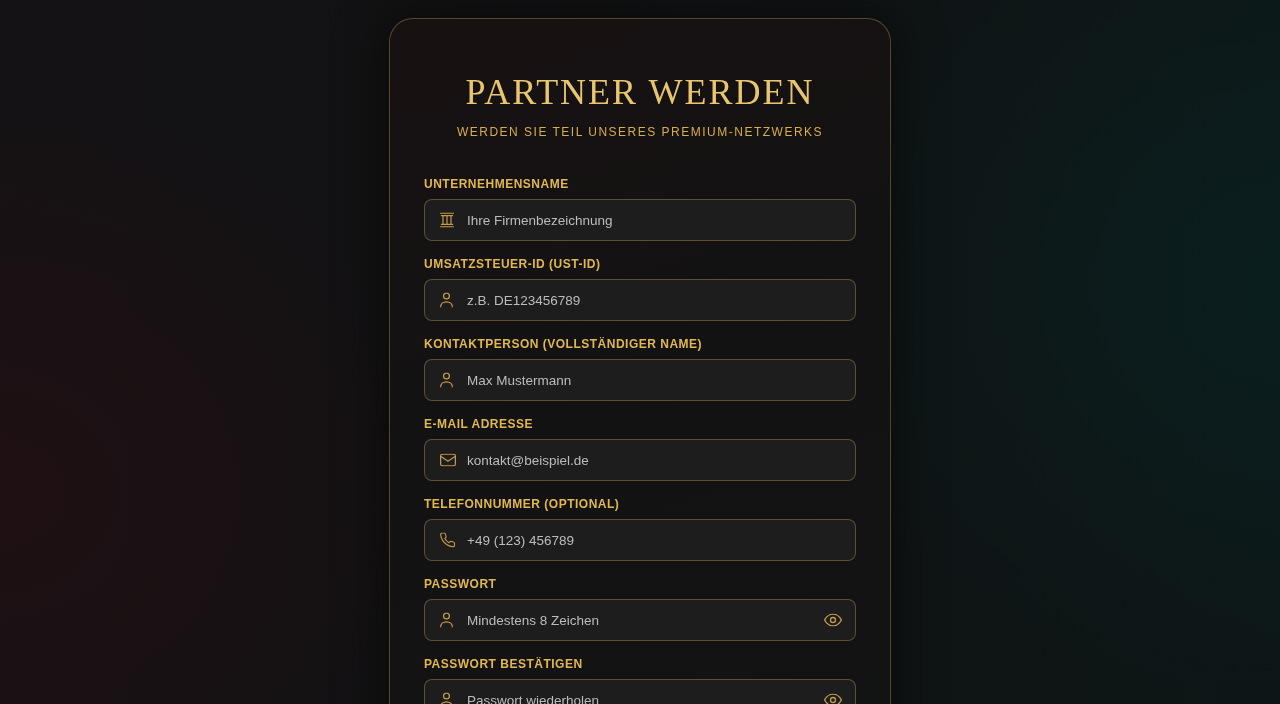 Image resolution: width=1280 pixels, height=704 pixels. I want to click on text-field: Max Mustermann, so click(640, 380).